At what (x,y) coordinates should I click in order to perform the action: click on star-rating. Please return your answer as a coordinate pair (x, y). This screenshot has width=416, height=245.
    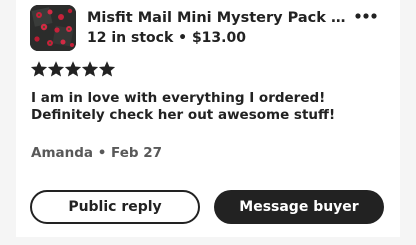
    Looking at the image, I should click on (73, 70).